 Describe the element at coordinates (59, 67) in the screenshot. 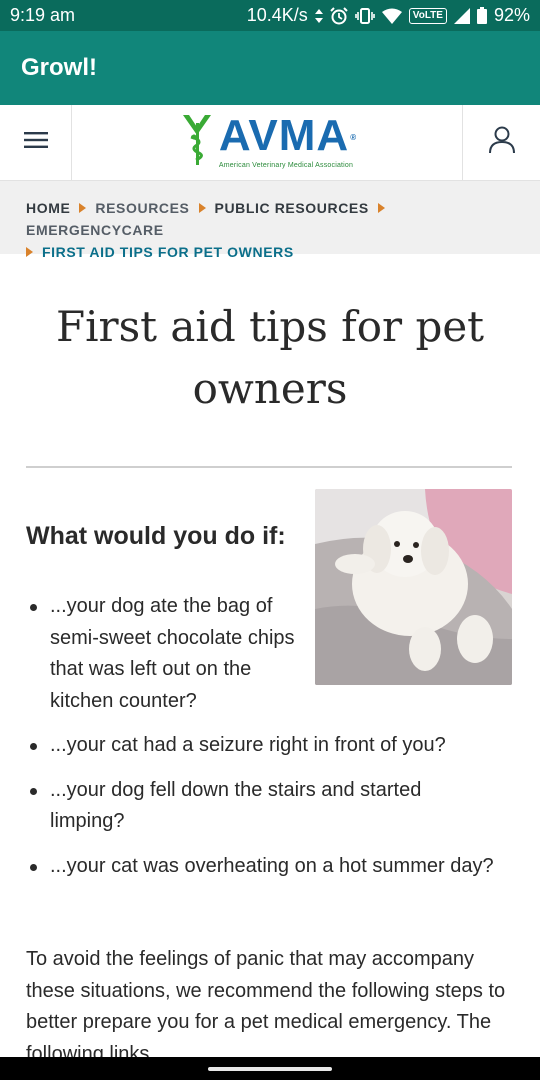

I see `app-title: Growl!` at that location.